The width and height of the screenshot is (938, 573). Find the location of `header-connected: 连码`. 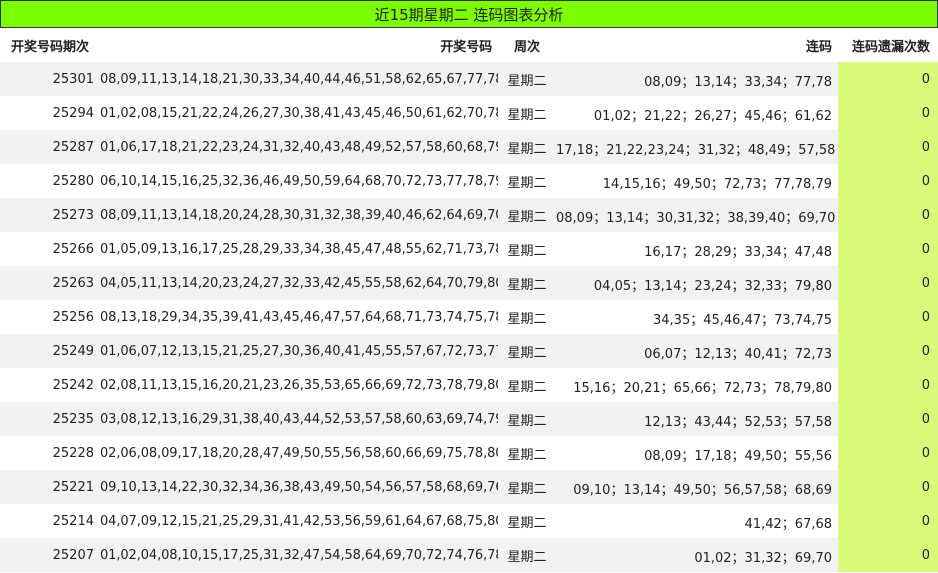

header-connected: 连码 is located at coordinates (697, 45).